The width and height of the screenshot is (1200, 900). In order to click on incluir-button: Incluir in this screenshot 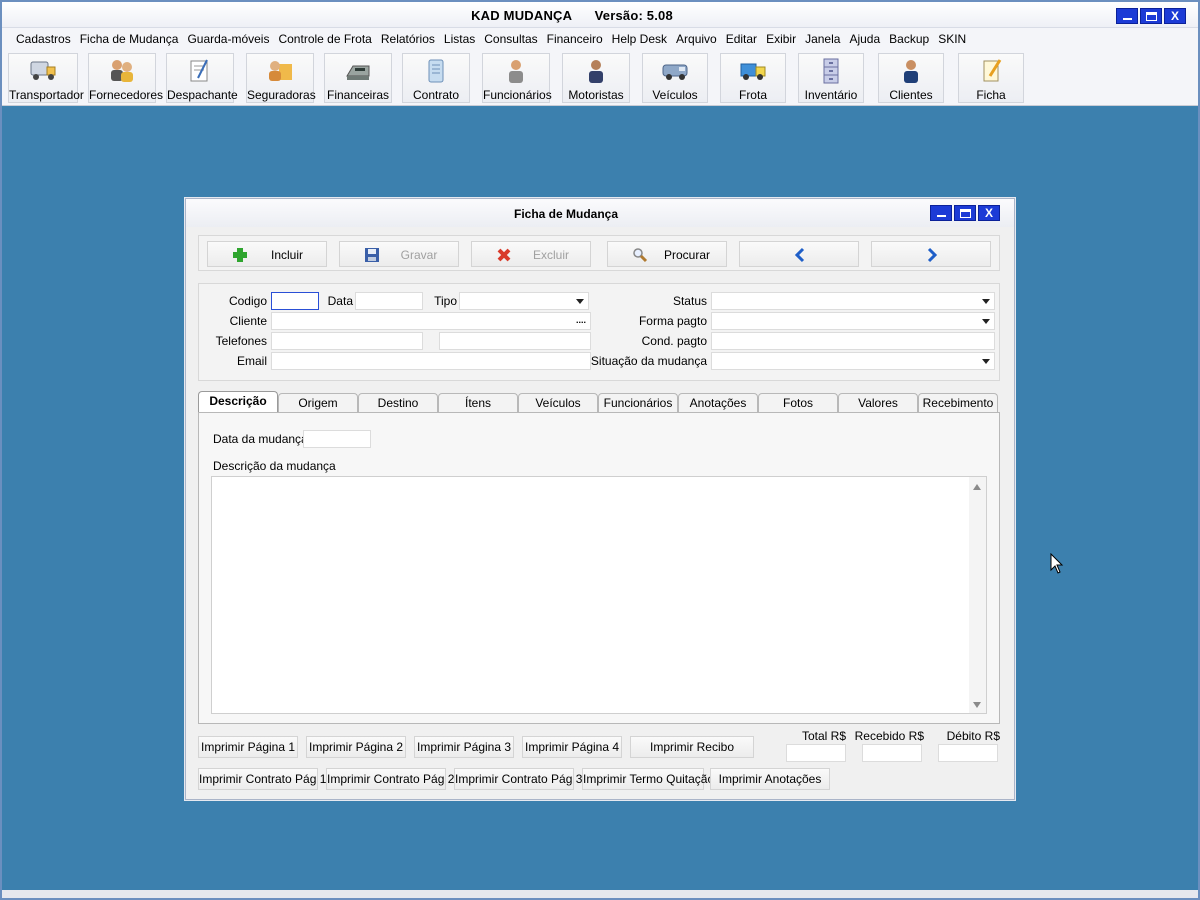, I will do `click(267, 254)`.